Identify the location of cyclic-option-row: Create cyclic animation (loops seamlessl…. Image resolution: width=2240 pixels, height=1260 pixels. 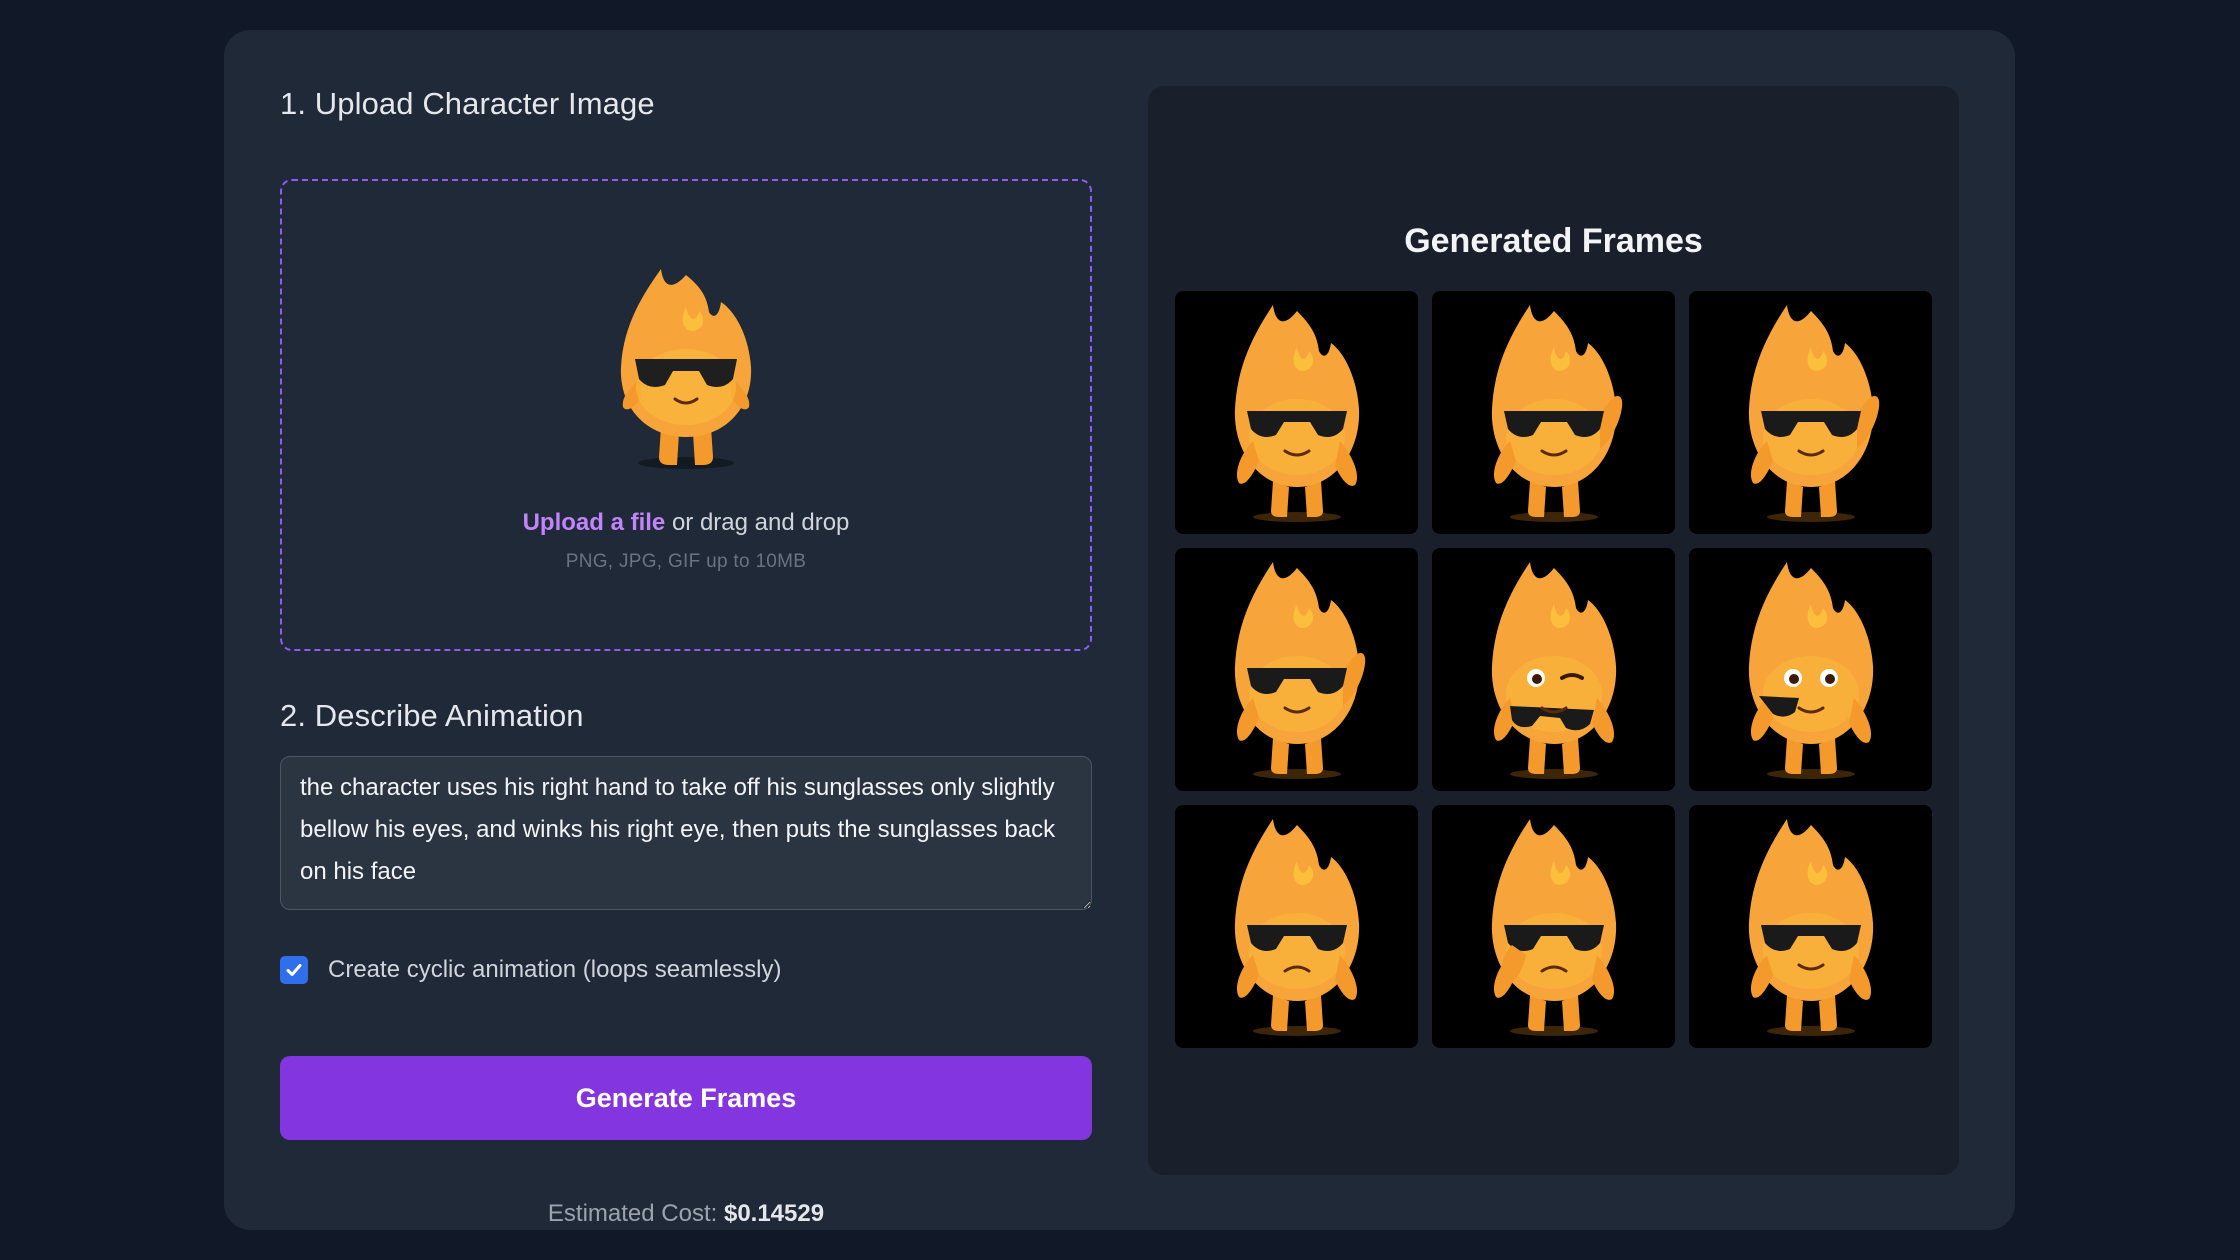
(531, 970).